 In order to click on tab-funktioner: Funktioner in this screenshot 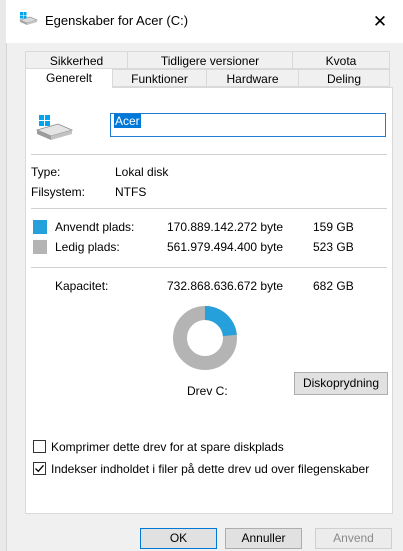, I will do `click(159, 78)`.